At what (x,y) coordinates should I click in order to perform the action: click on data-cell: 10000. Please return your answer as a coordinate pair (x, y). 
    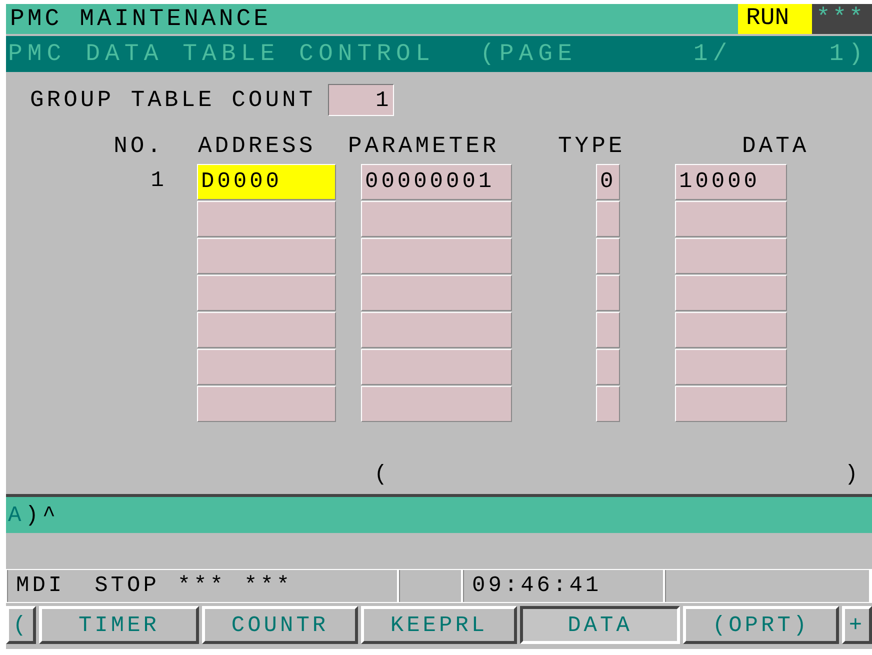
    Looking at the image, I should click on (731, 182).